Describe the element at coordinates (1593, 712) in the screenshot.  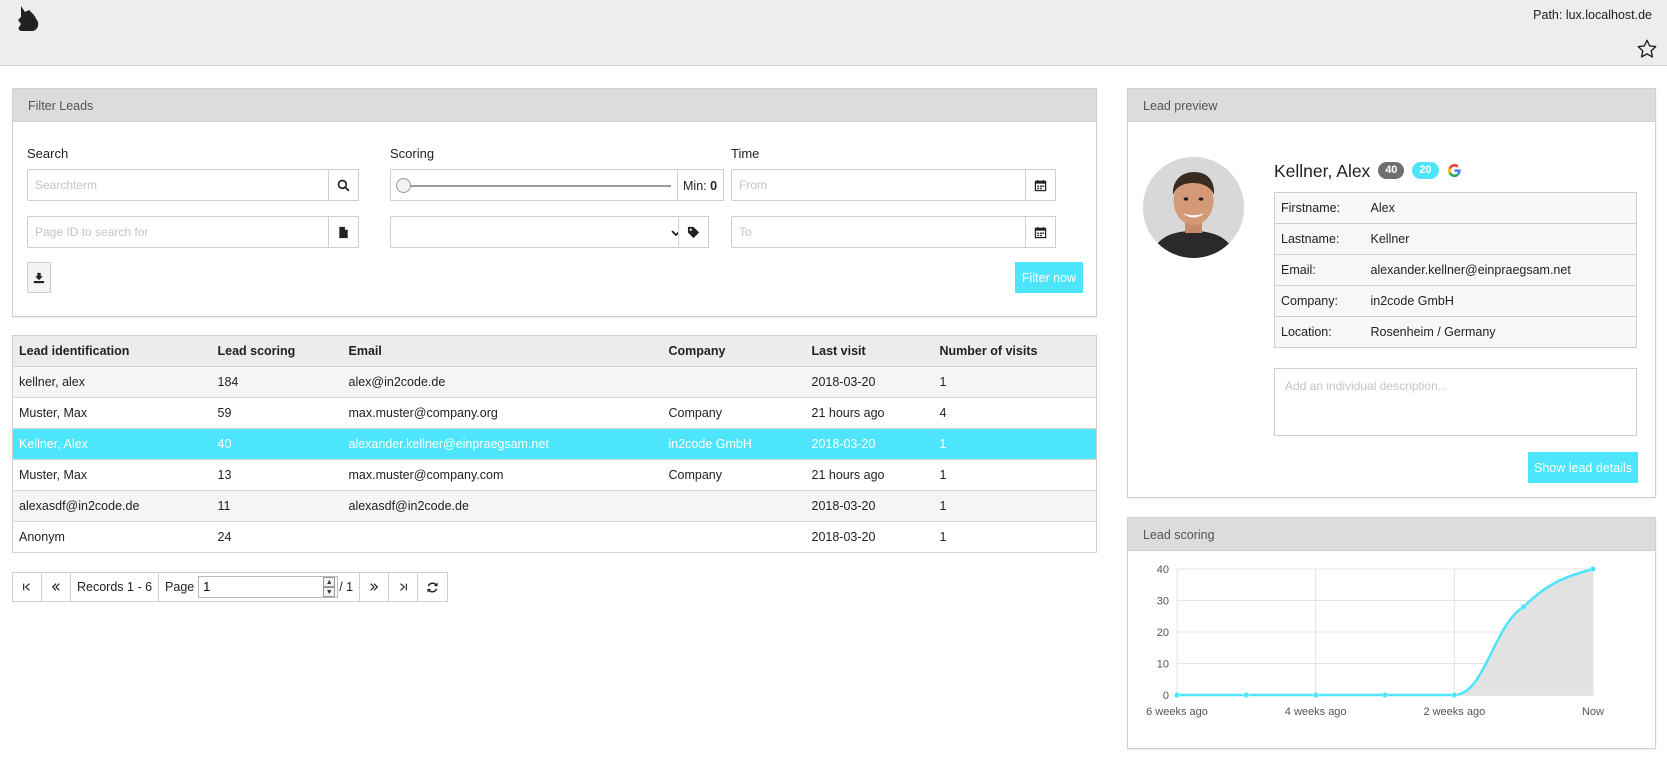
I see `x-tick-label: Now` at that location.